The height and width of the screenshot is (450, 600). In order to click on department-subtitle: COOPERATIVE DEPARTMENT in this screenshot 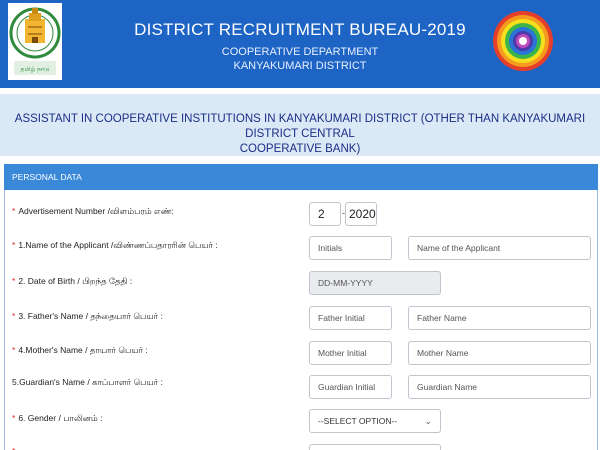, I will do `click(300, 52)`.